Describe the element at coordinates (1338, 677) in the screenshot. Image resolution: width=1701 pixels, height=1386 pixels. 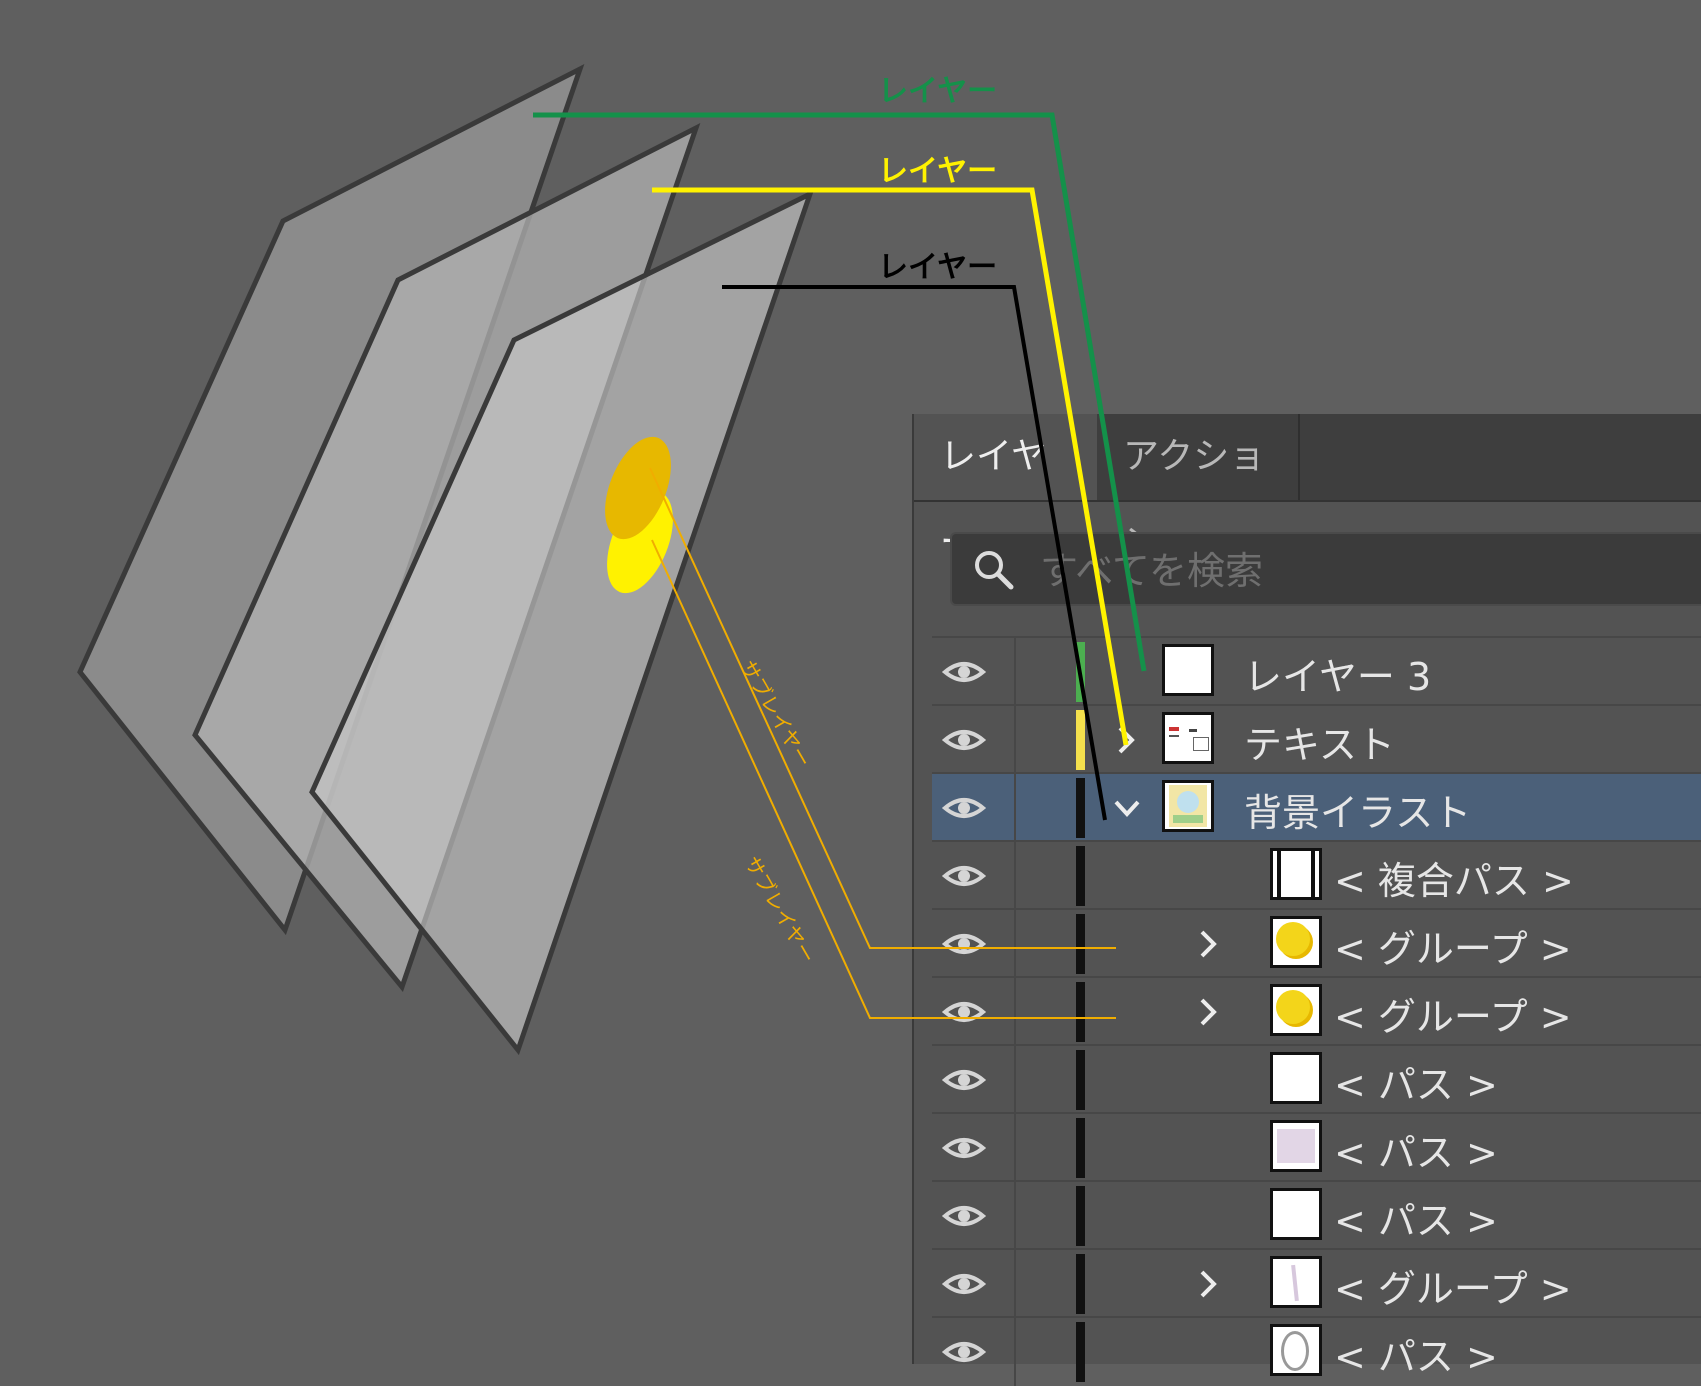
I see `layer-name: レイヤー 3` at that location.